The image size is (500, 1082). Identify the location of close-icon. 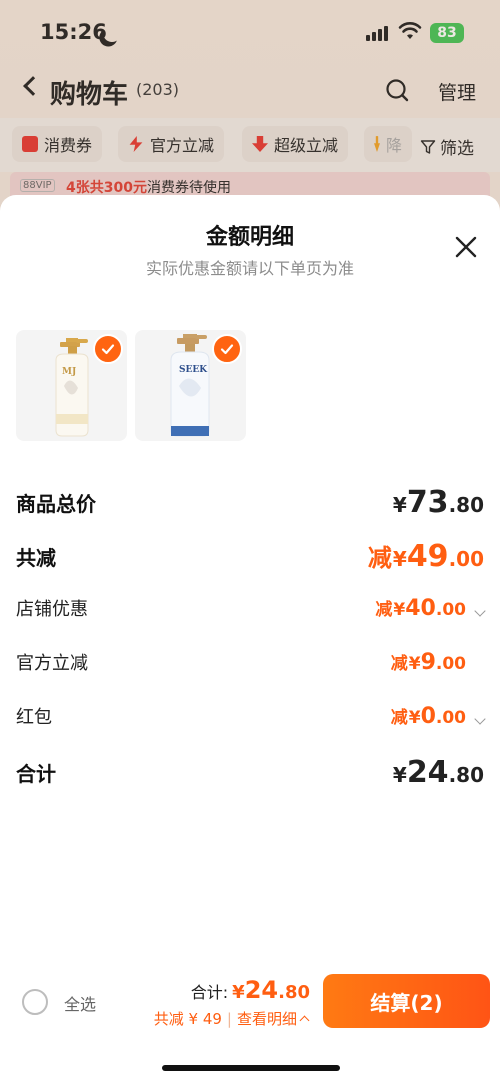
(466, 247).